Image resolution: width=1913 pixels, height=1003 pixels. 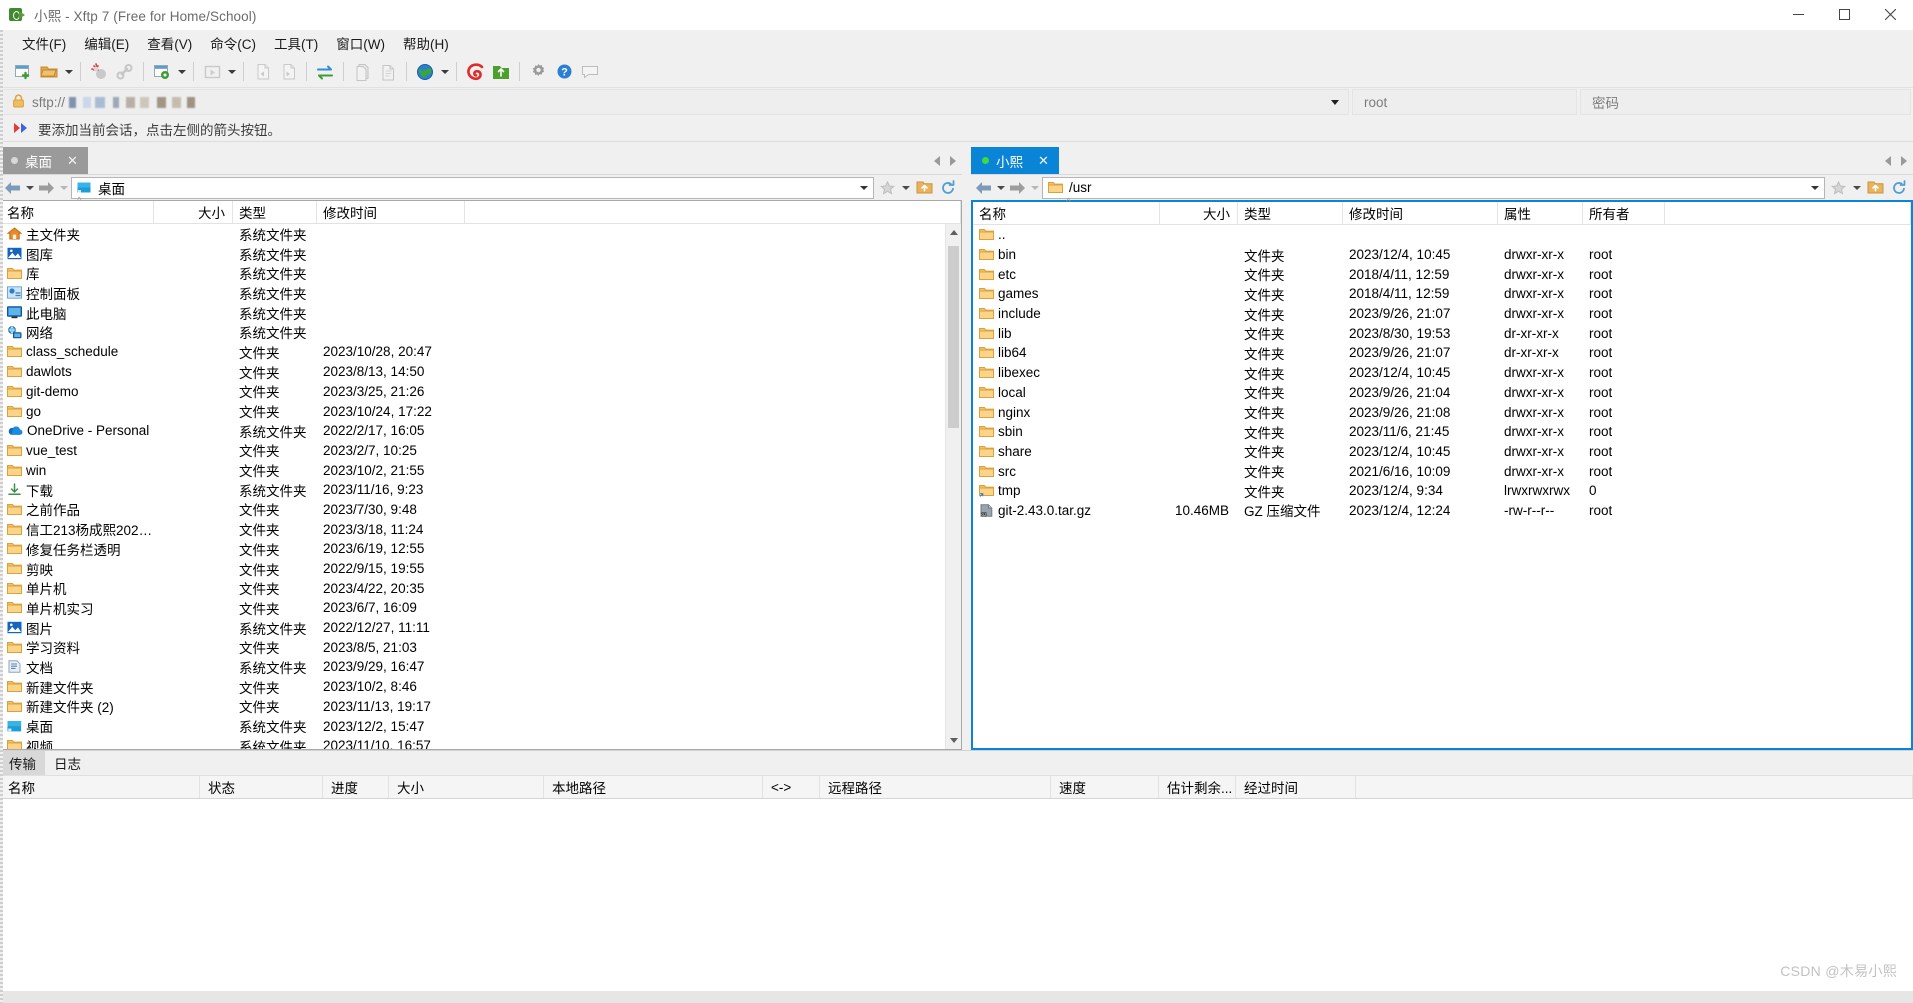 I want to click on table-row: 新建文件夹 (2) 文件夹 2023/11/13, 19:17, so click(x=481, y=707).